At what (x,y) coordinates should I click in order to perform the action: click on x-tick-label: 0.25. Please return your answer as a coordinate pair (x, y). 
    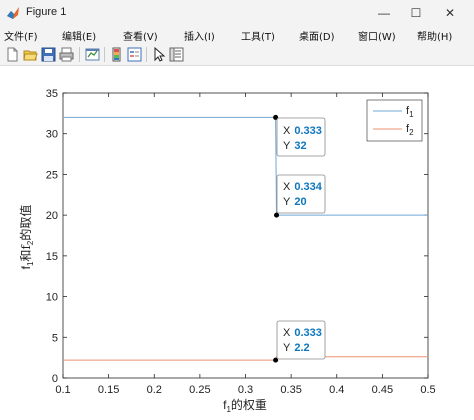
    Looking at the image, I should click on (199, 390).